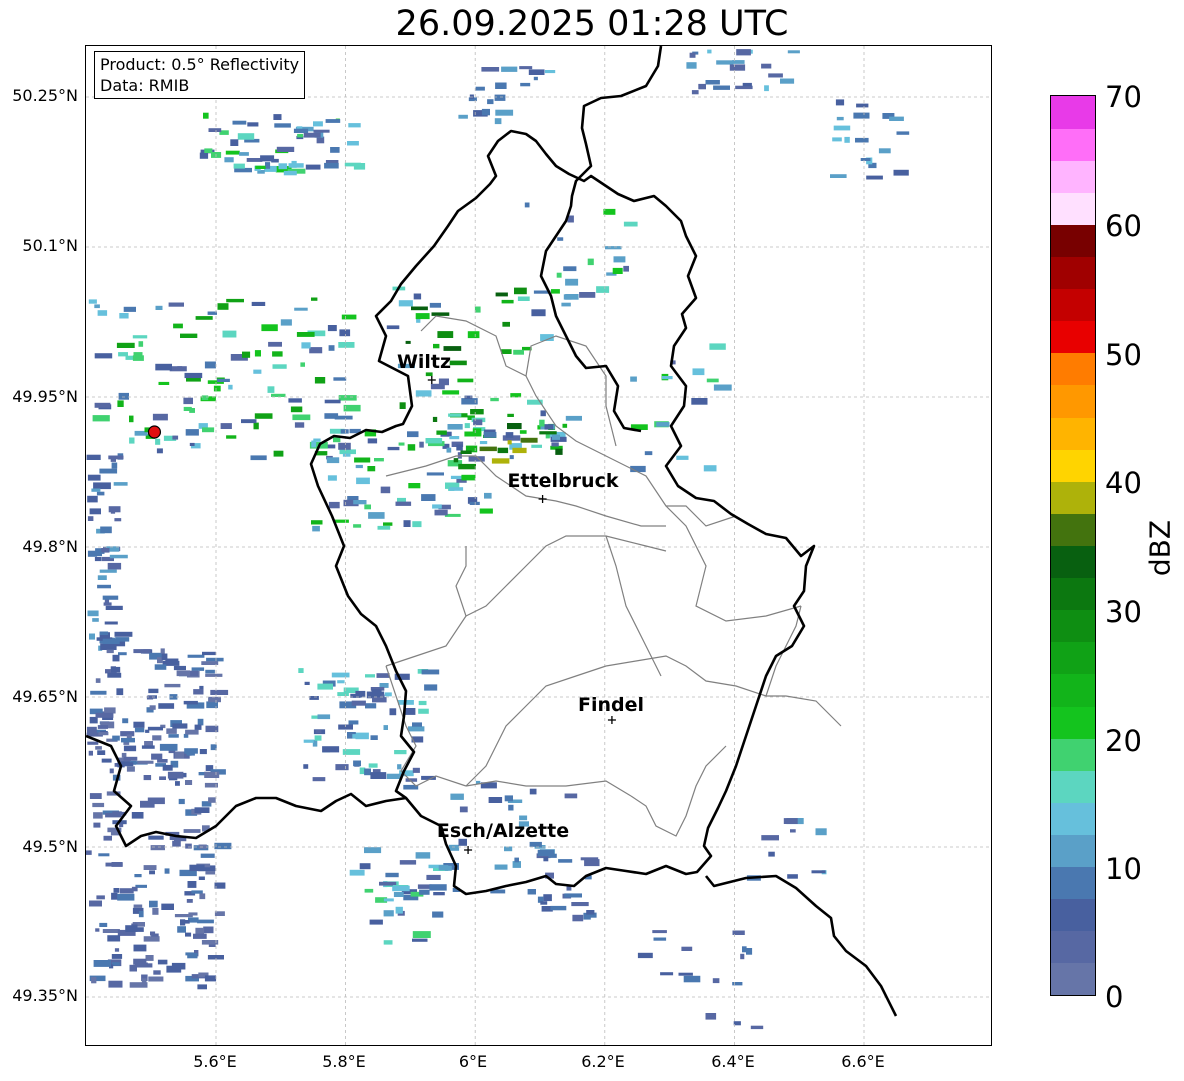 This screenshot has width=1184, height=1081. What do you see at coordinates (563, 481) in the screenshot?
I see `city-label-ettelbruck: Ettelbruck` at bounding box center [563, 481].